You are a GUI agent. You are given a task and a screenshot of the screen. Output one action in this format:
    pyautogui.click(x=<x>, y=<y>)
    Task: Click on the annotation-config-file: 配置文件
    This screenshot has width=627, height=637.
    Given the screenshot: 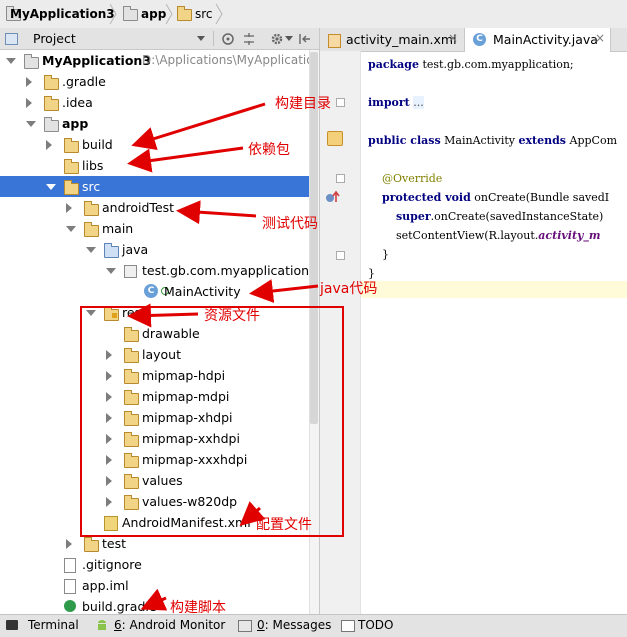 What is the action you would take?
    pyautogui.click(x=284, y=525)
    